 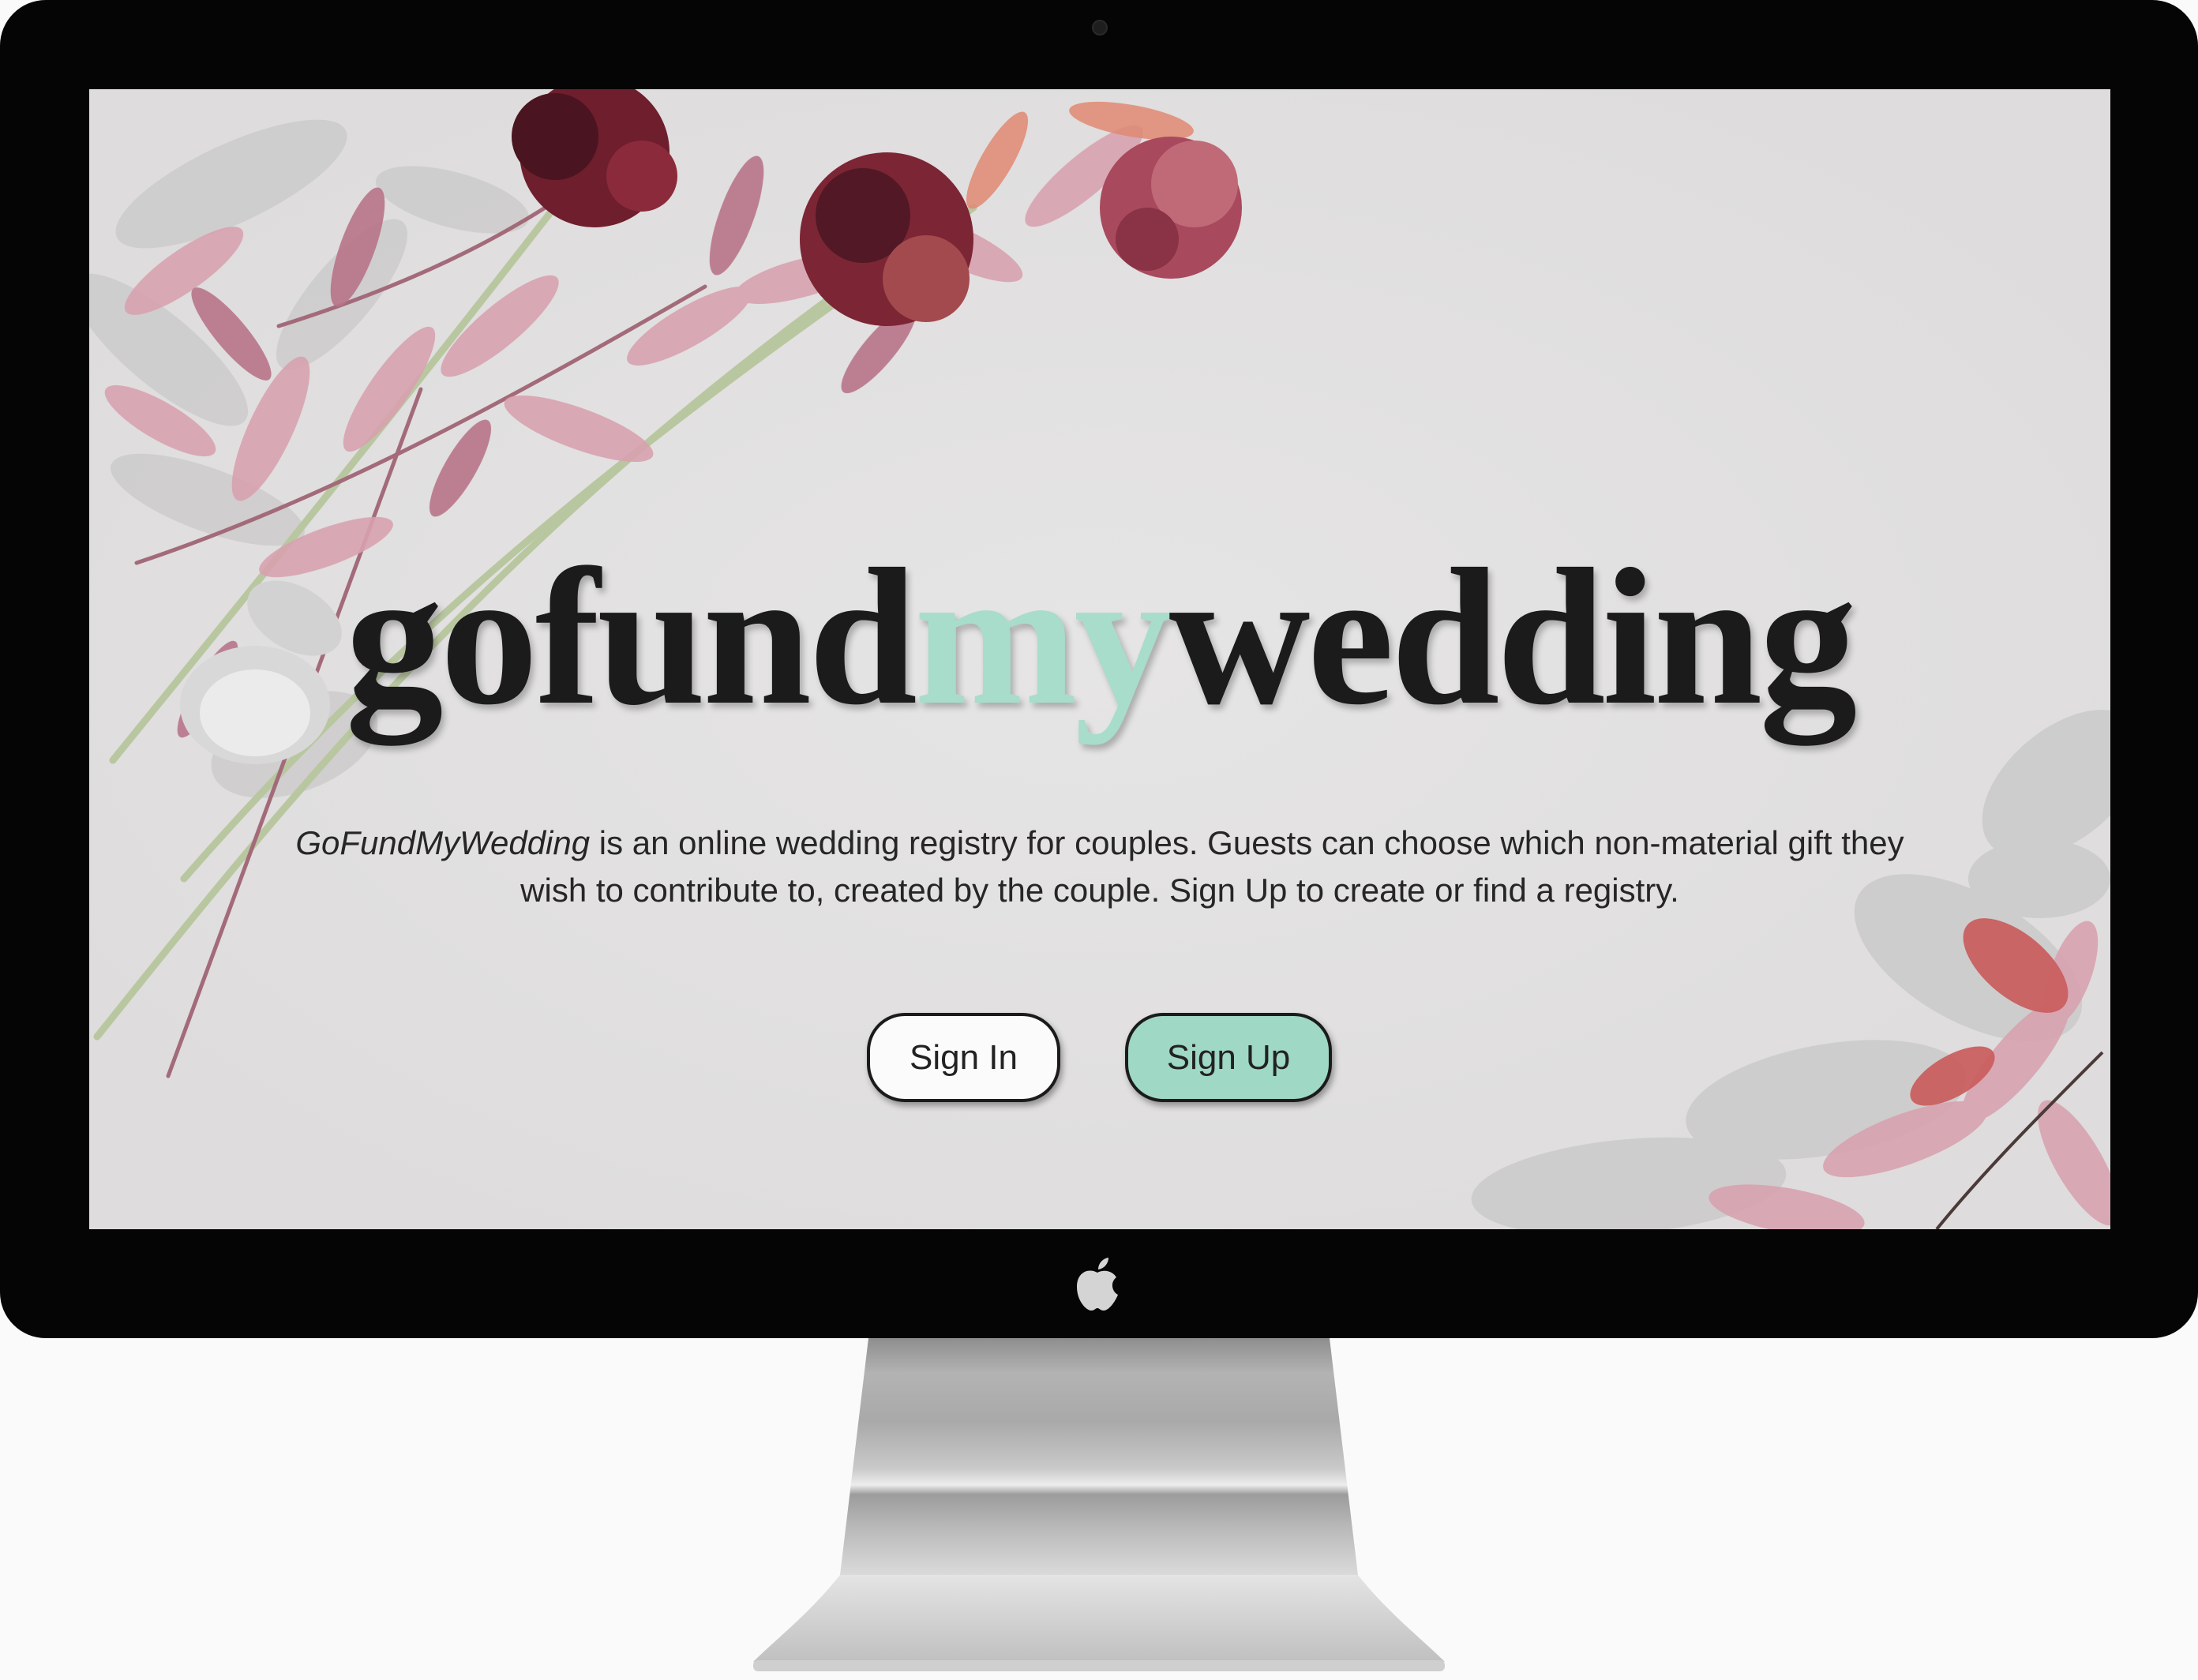 I want to click on monitor-stand, so click(x=1099, y=1504).